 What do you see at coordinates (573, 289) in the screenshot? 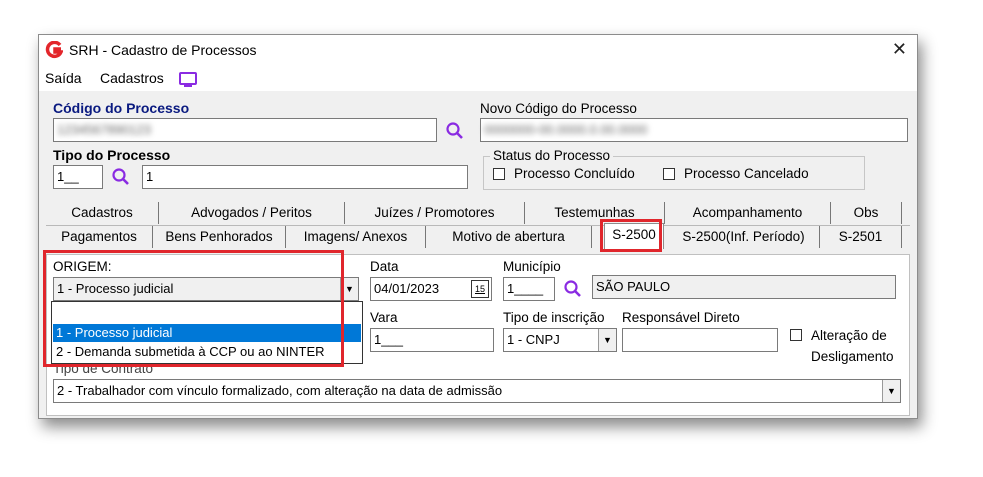
I see `search-municipio-icon` at bounding box center [573, 289].